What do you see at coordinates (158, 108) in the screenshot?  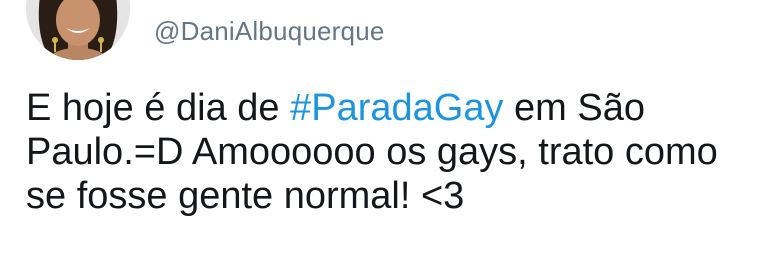 I see `tweet-text-before: E hoje é dia de` at bounding box center [158, 108].